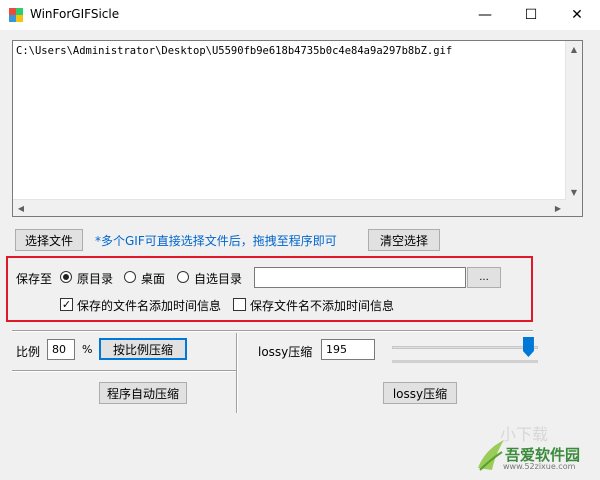 The width and height of the screenshot is (600, 480). What do you see at coordinates (21, 208) in the screenshot?
I see `scroll-left-icon: ◀` at bounding box center [21, 208].